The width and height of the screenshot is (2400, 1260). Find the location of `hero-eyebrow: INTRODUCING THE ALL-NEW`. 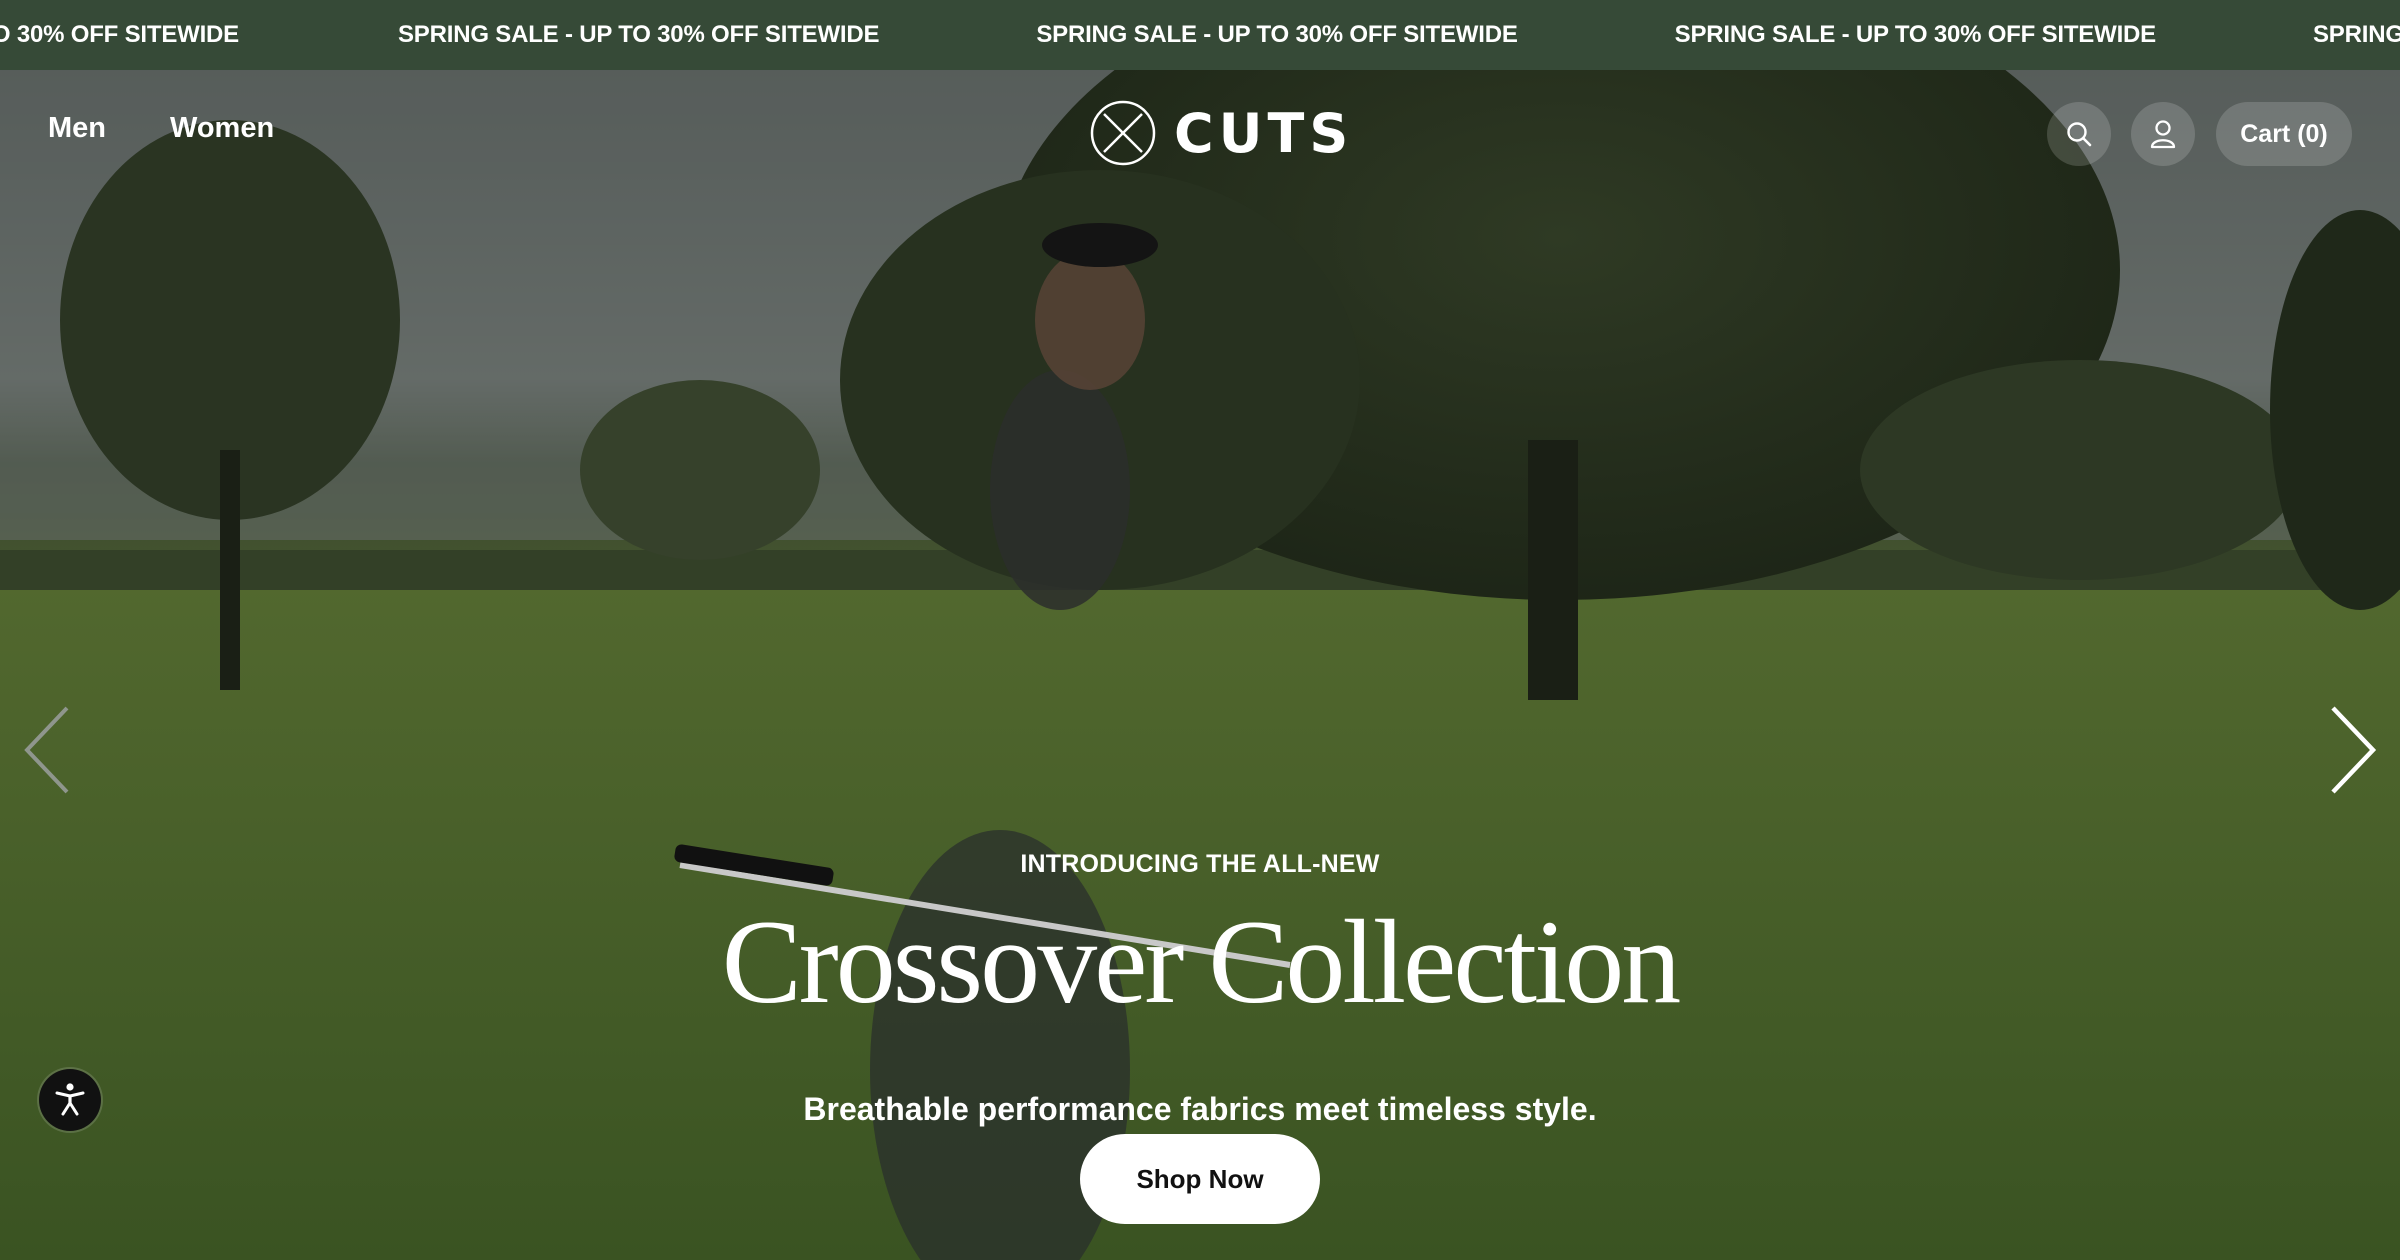

hero-eyebrow: INTRODUCING THE ALL-NEW is located at coordinates (1200, 864).